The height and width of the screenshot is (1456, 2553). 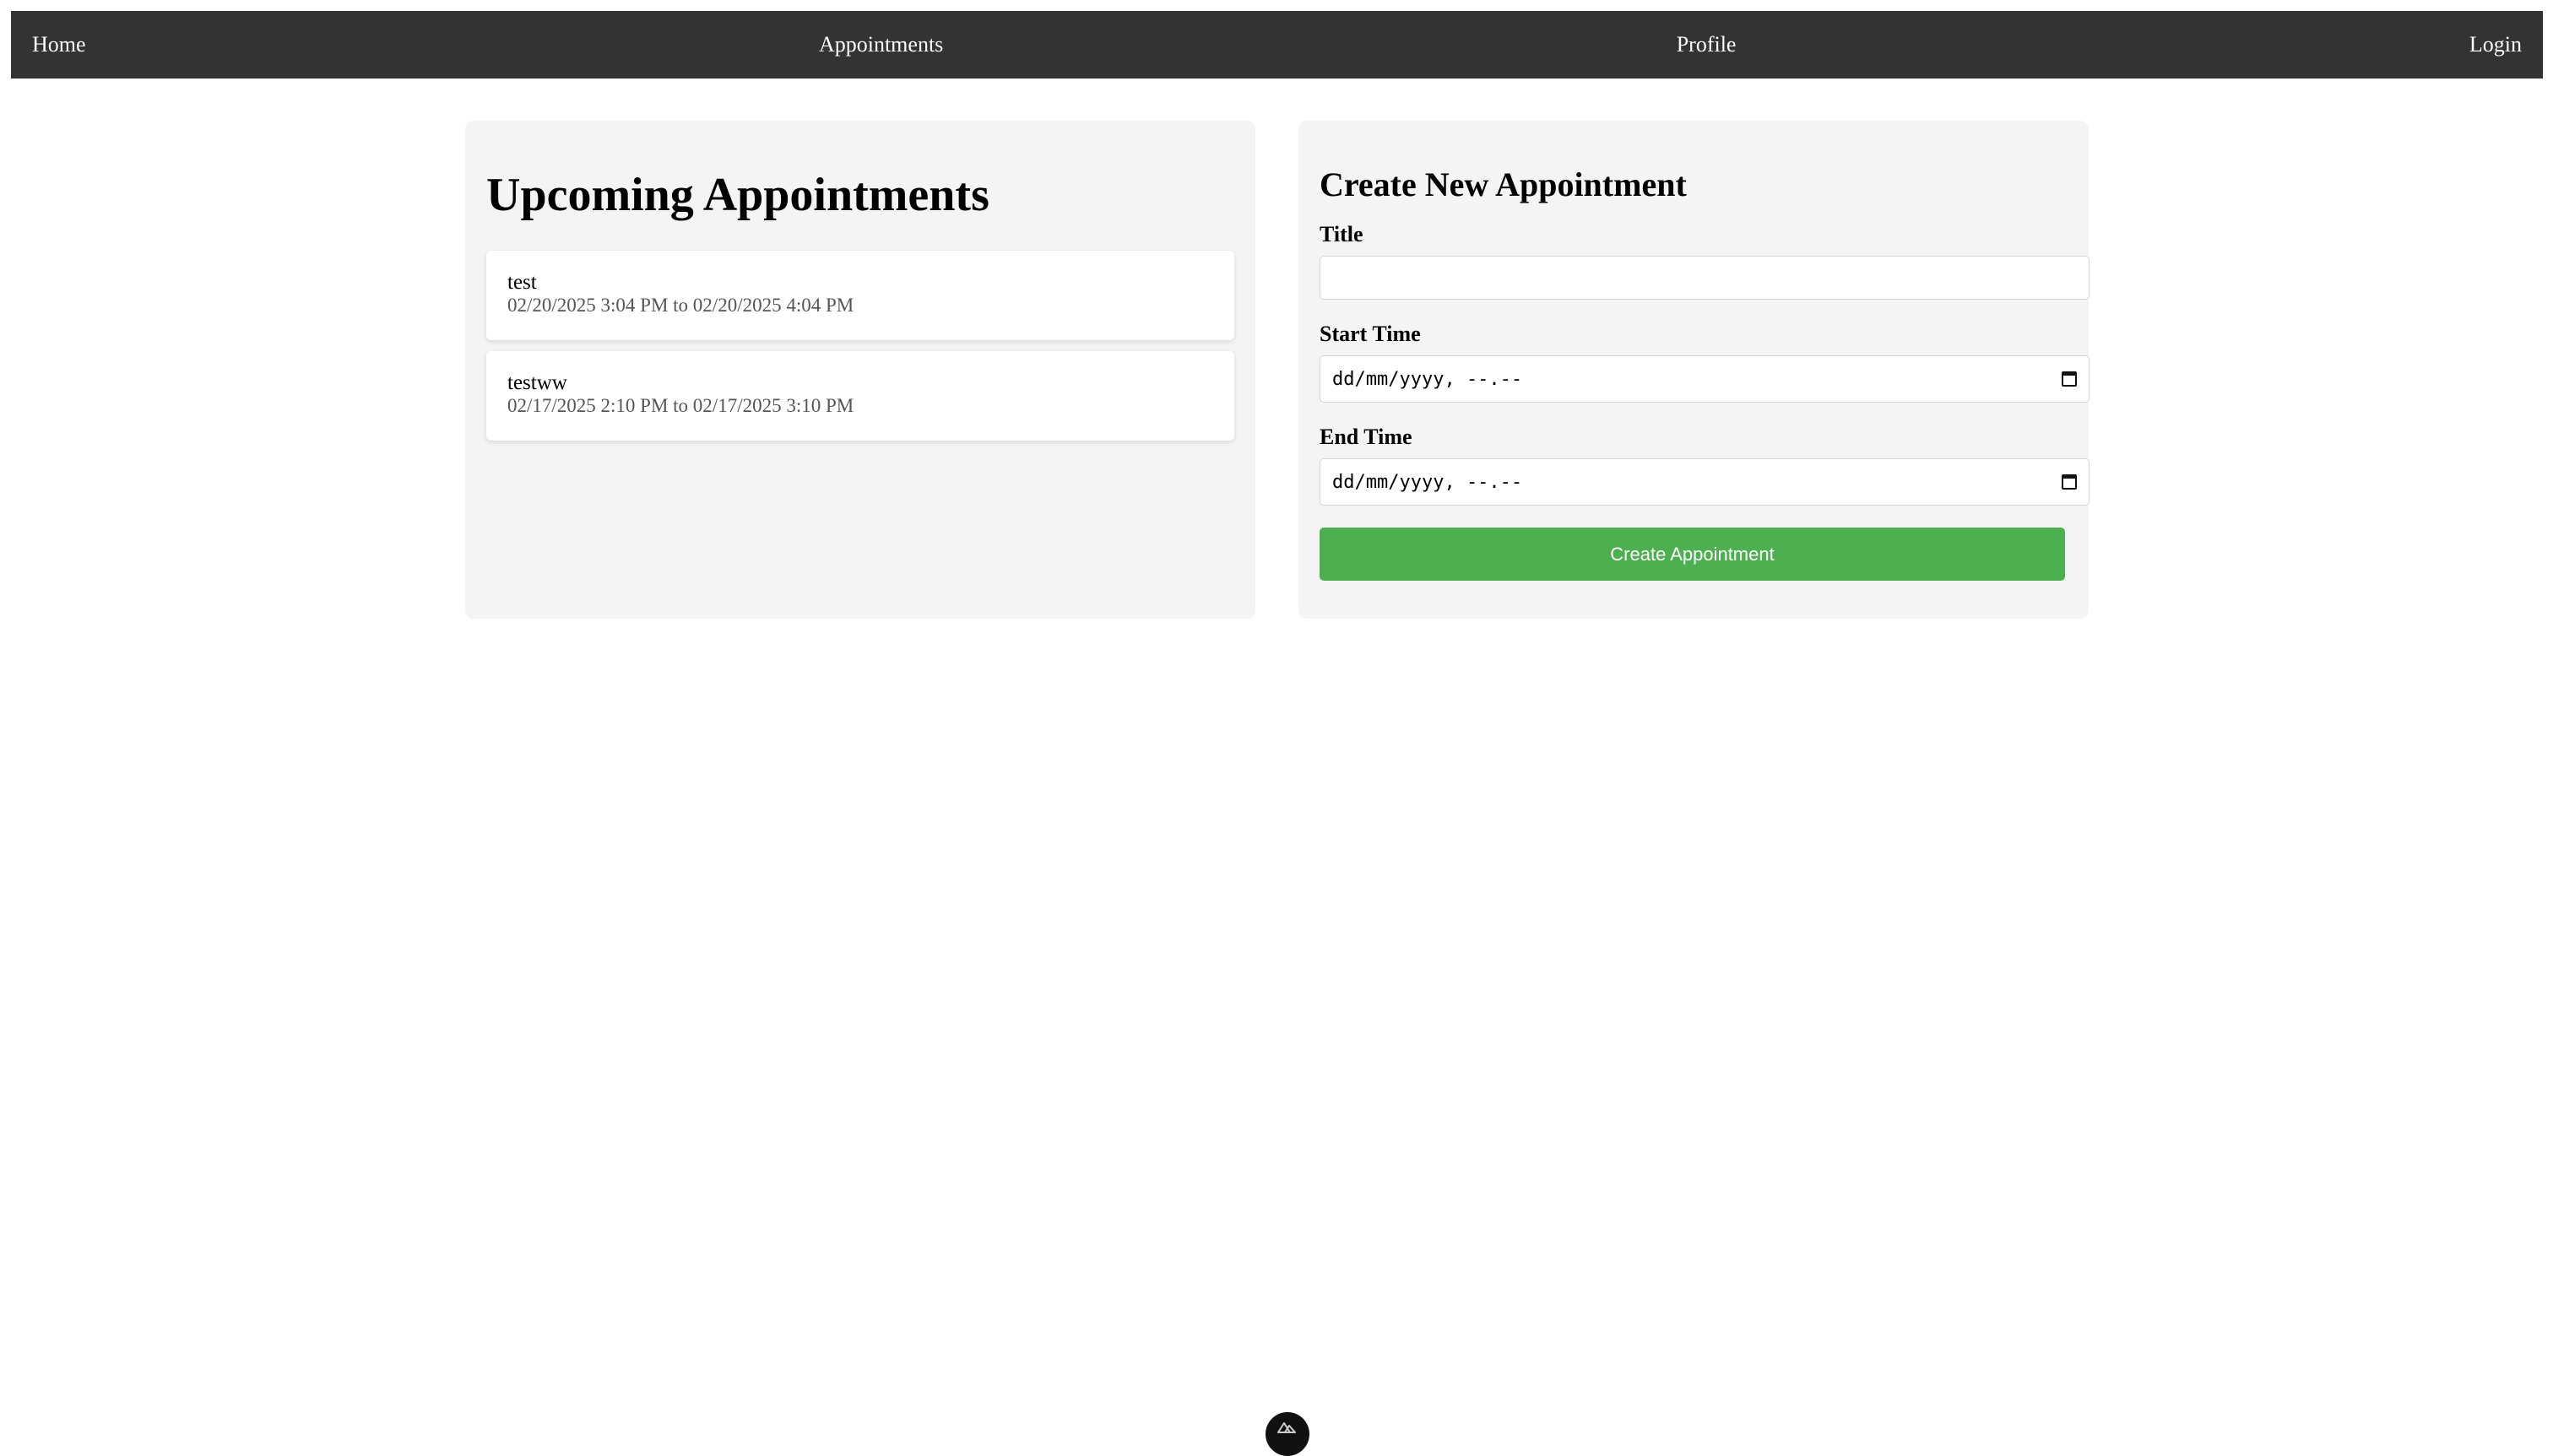 What do you see at coordinates (1341, 234) in the screenshot?
I see `title-label: Title` at bounding box center [1341, 234].